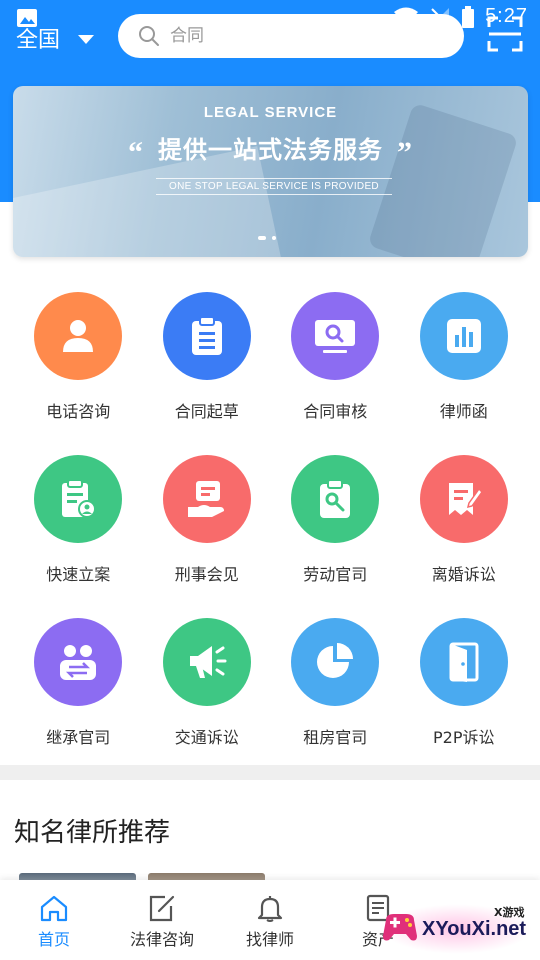  What do you see at coordinates (78, 411) in the screenshot?
I see `service-label: 电话咨询` at bounding box center [78, 411].